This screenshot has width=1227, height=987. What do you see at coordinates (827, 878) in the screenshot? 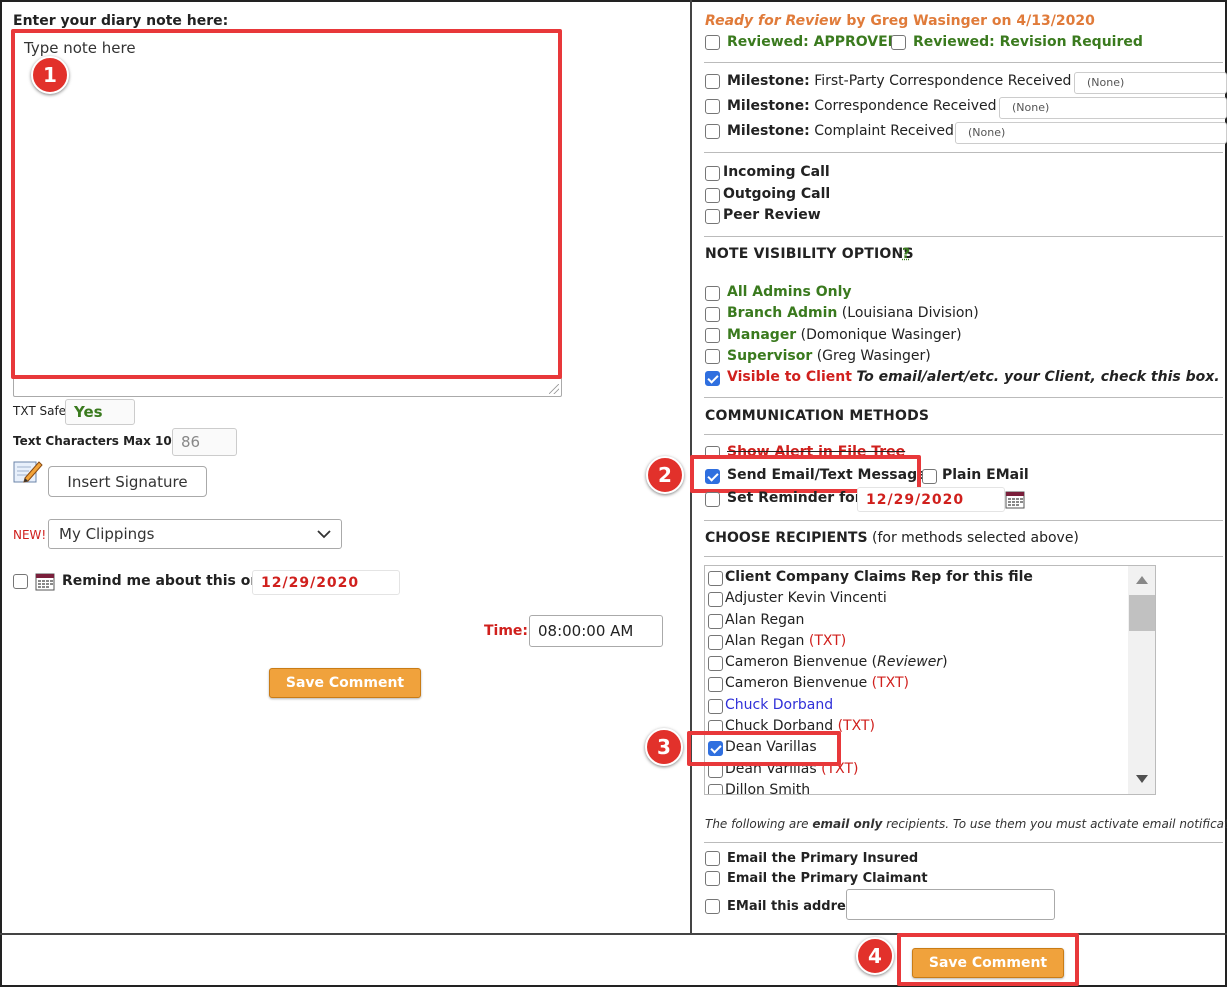
I see `email-primary-claimant-label: Email the Primary Claimant` at bounding box center [827, 878].